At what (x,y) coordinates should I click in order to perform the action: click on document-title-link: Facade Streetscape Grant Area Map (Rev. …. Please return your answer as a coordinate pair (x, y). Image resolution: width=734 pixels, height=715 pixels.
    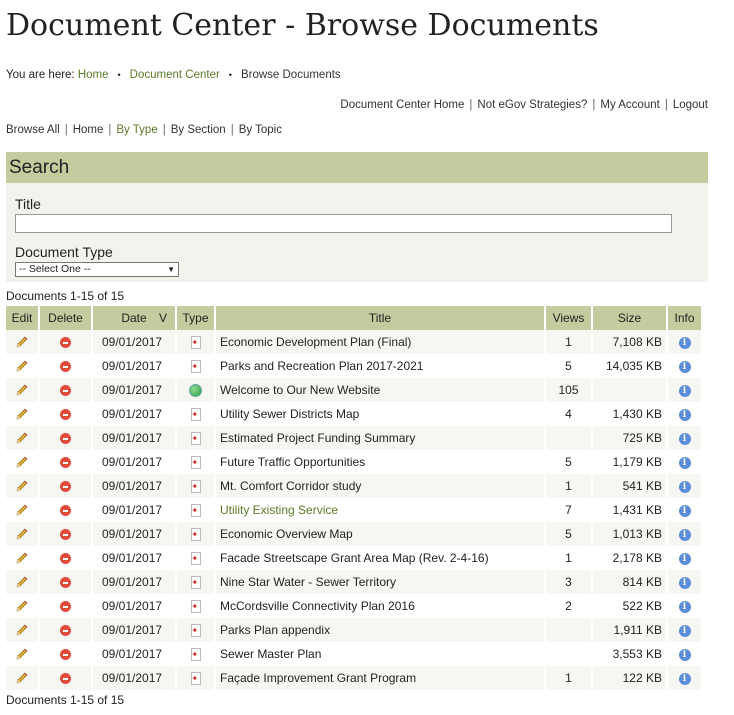
    Looking at the image, I should click on (380, 558).